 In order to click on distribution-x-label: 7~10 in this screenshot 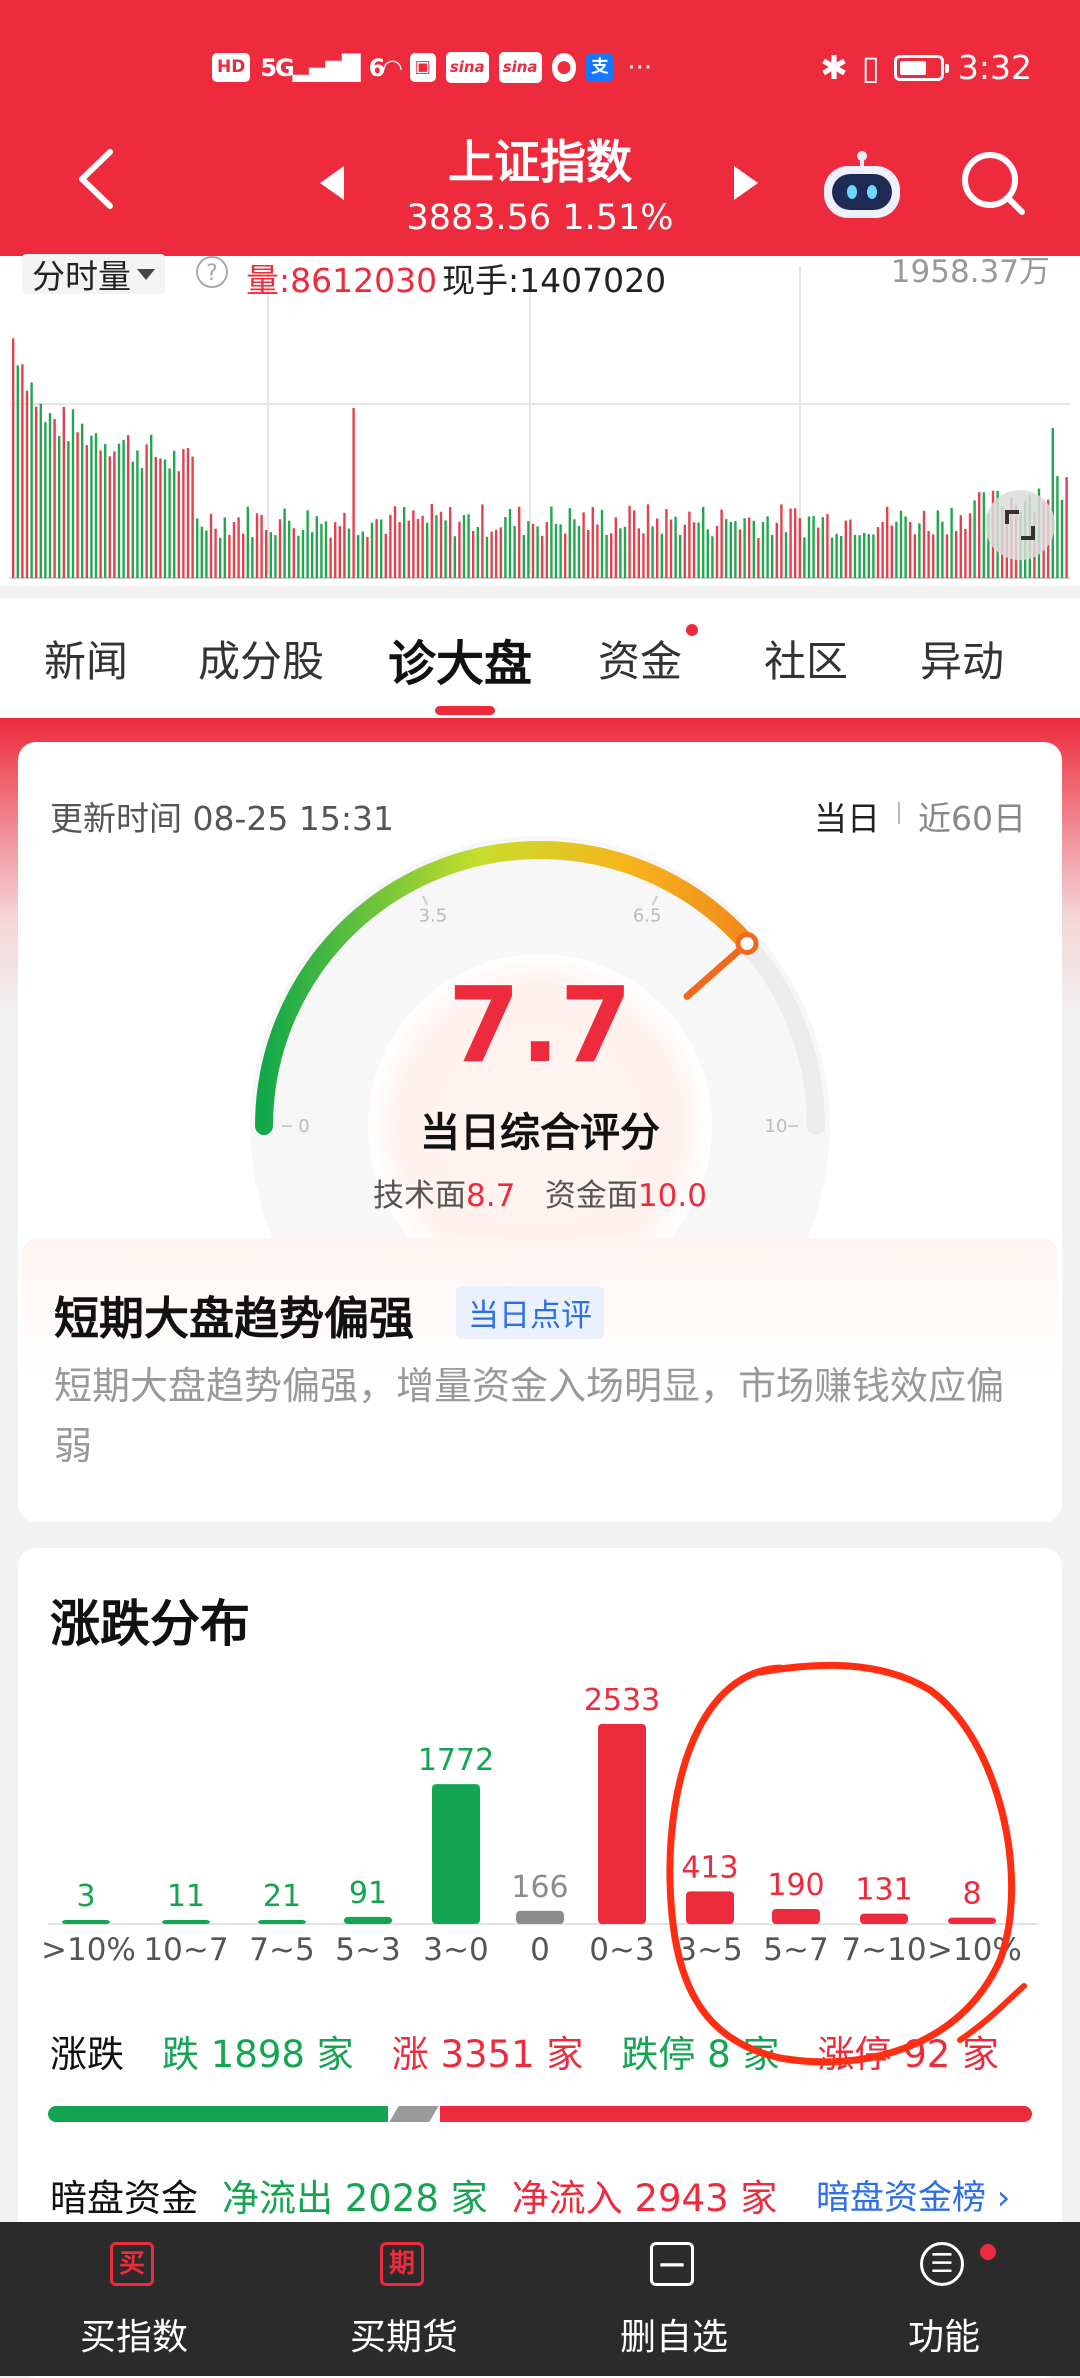, I will do `click(884, 1950)`.